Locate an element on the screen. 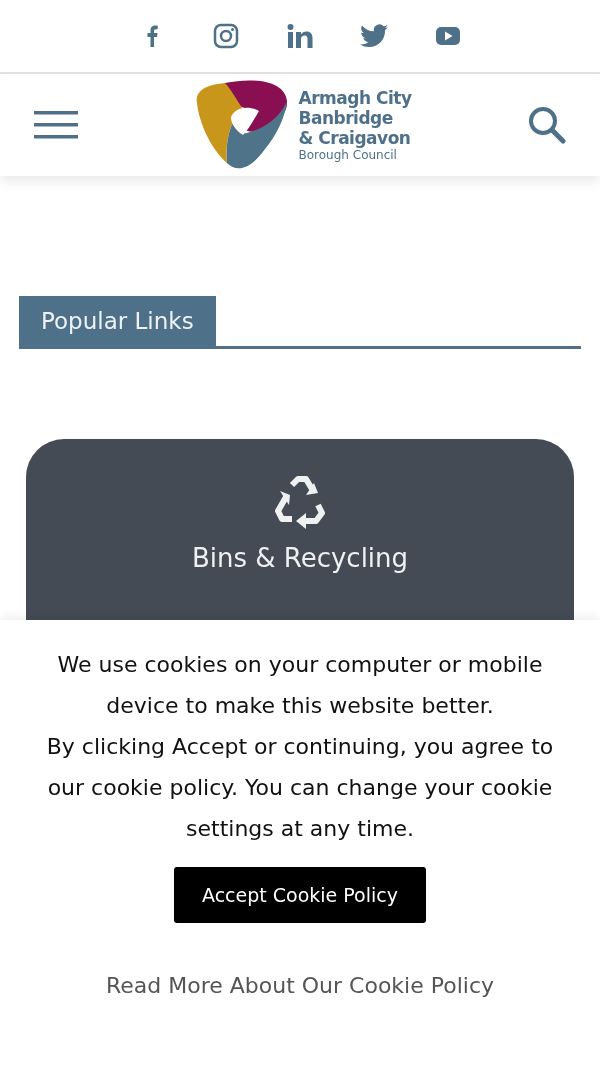 This screenshot has width=600, height=1065. council-logo: Armagh City Banbridge & Craigavon Borough Council is located at coordinates (303, 125).